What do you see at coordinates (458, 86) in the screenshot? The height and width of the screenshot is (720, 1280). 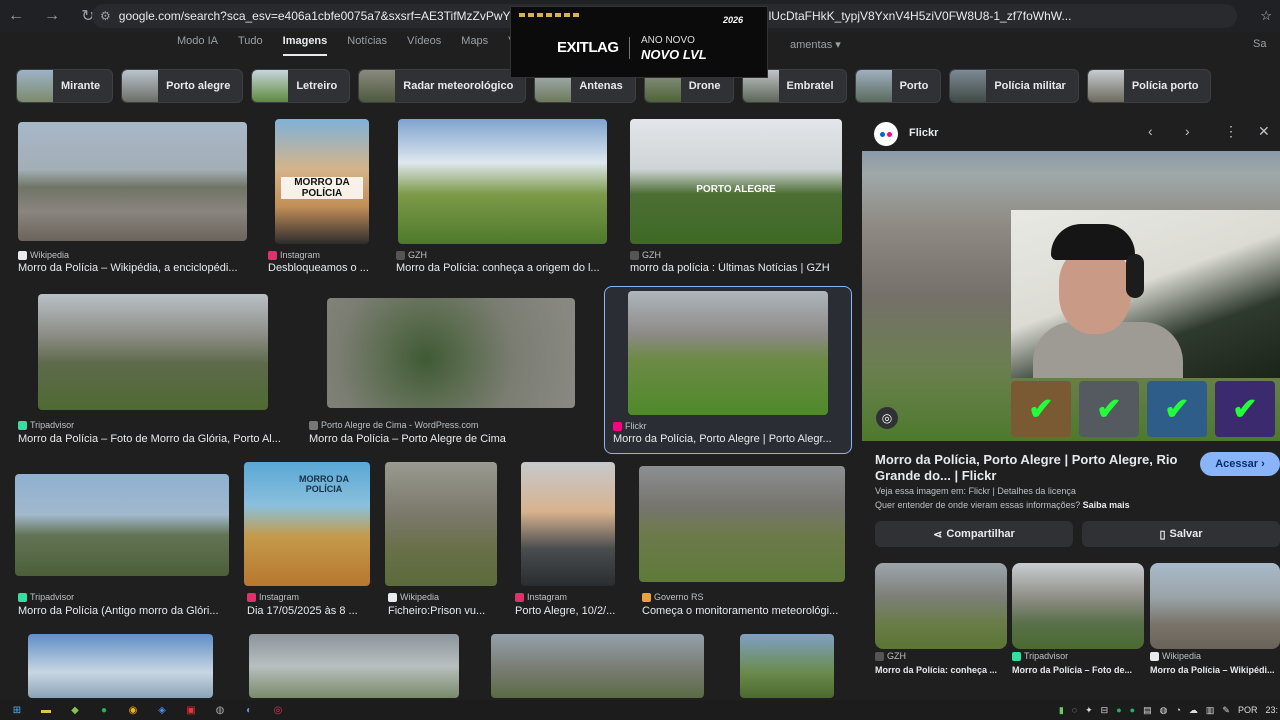 I see `chip-label: Radar meteorológico` at bounding box center [458, 86].